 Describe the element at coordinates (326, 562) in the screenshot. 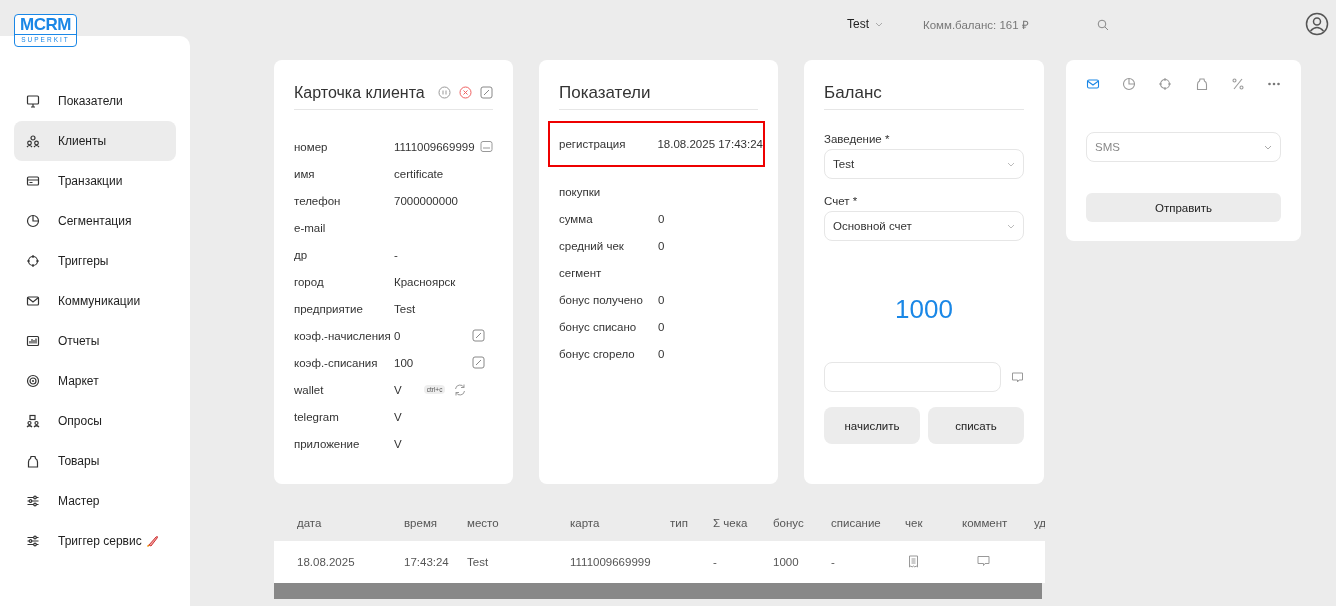

I see `table-cell-text: 18.08.2025` at that location.